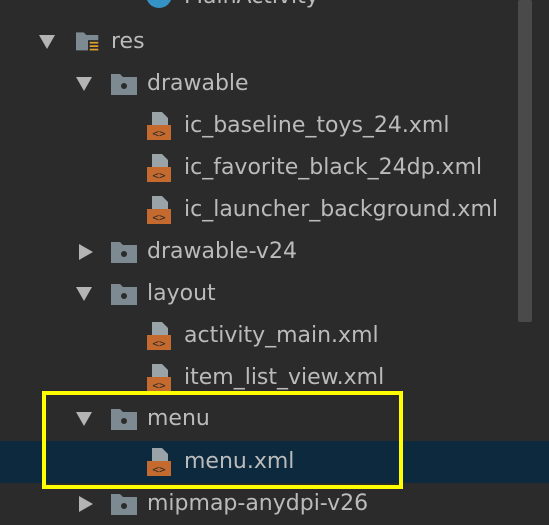  I want to click on tree-item-file: <> ic_favorite_black_24dp.xml, so click(274, 168).